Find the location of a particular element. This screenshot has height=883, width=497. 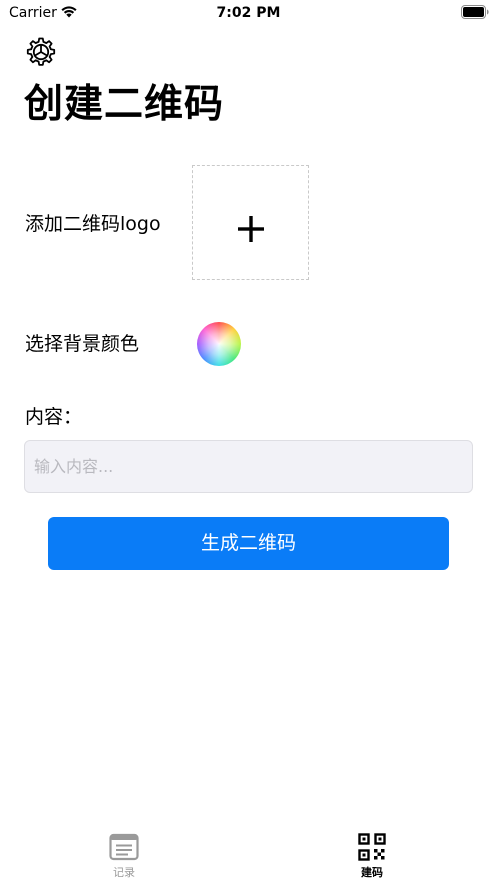

status-bar: Carrier 7:02 PM is located at coordinates (248, 13).